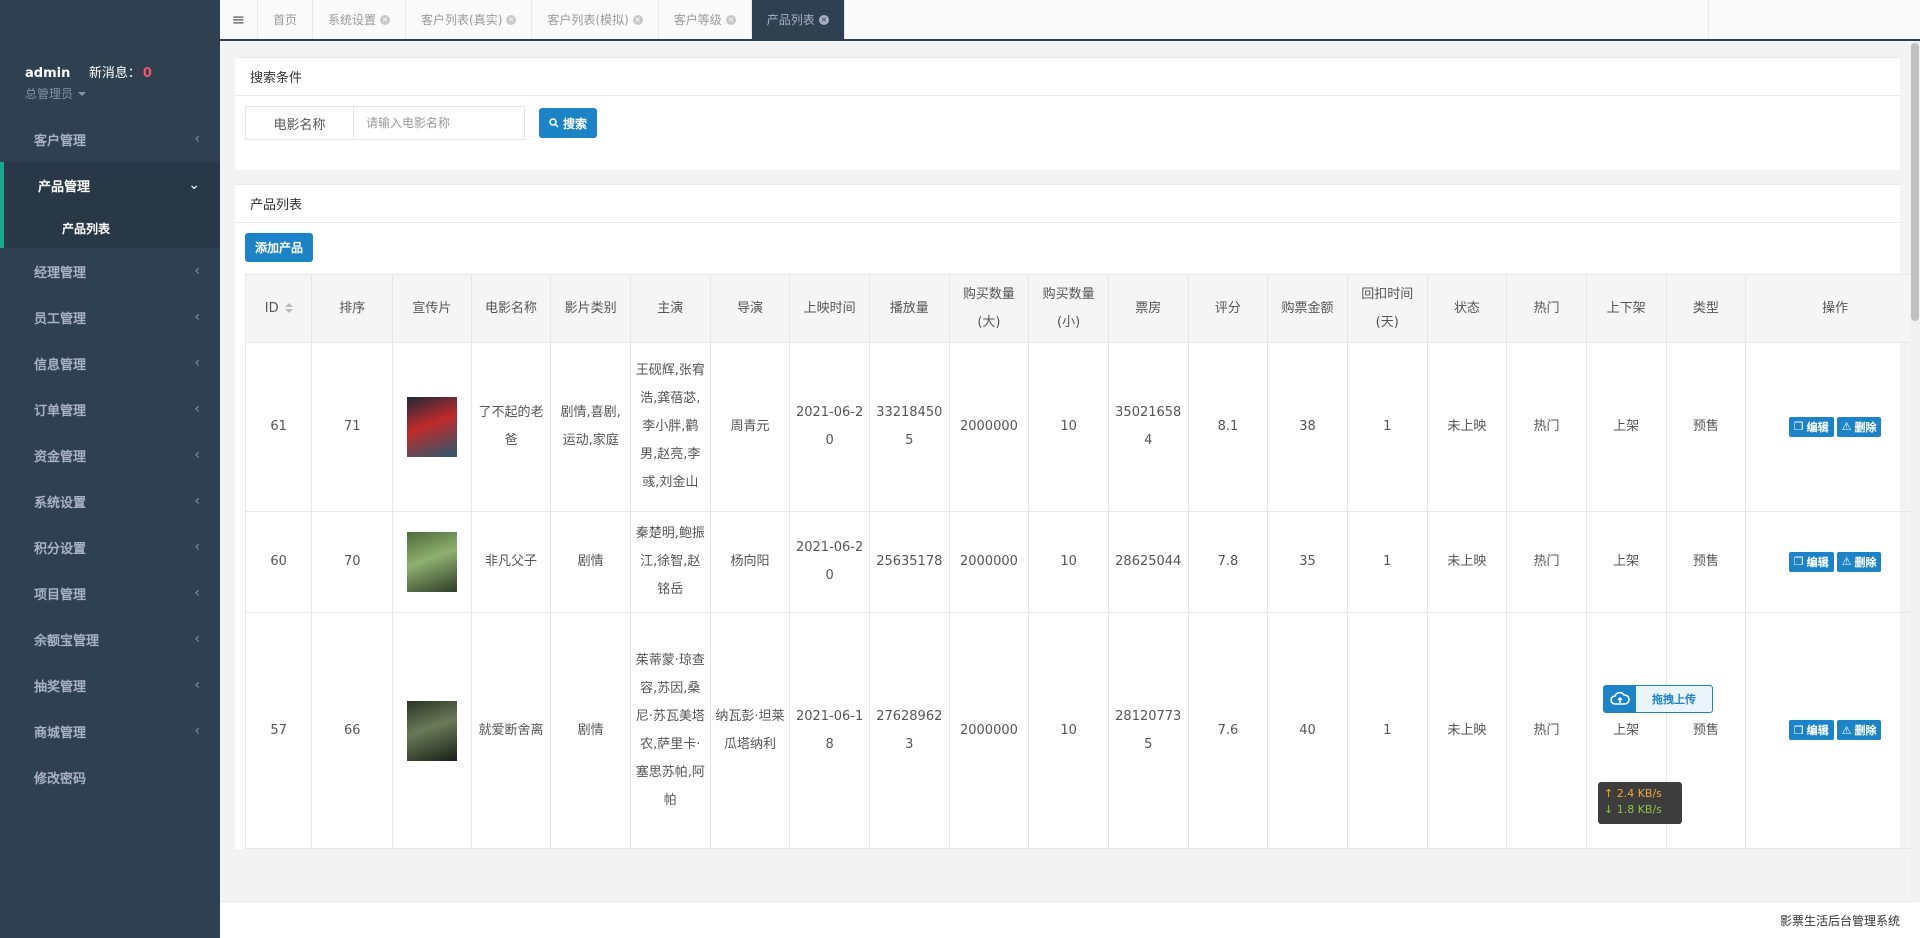 The height and width of the screenshot is (938, 1920). I want to click on edit-icon: ❐, so click(1798, 561).